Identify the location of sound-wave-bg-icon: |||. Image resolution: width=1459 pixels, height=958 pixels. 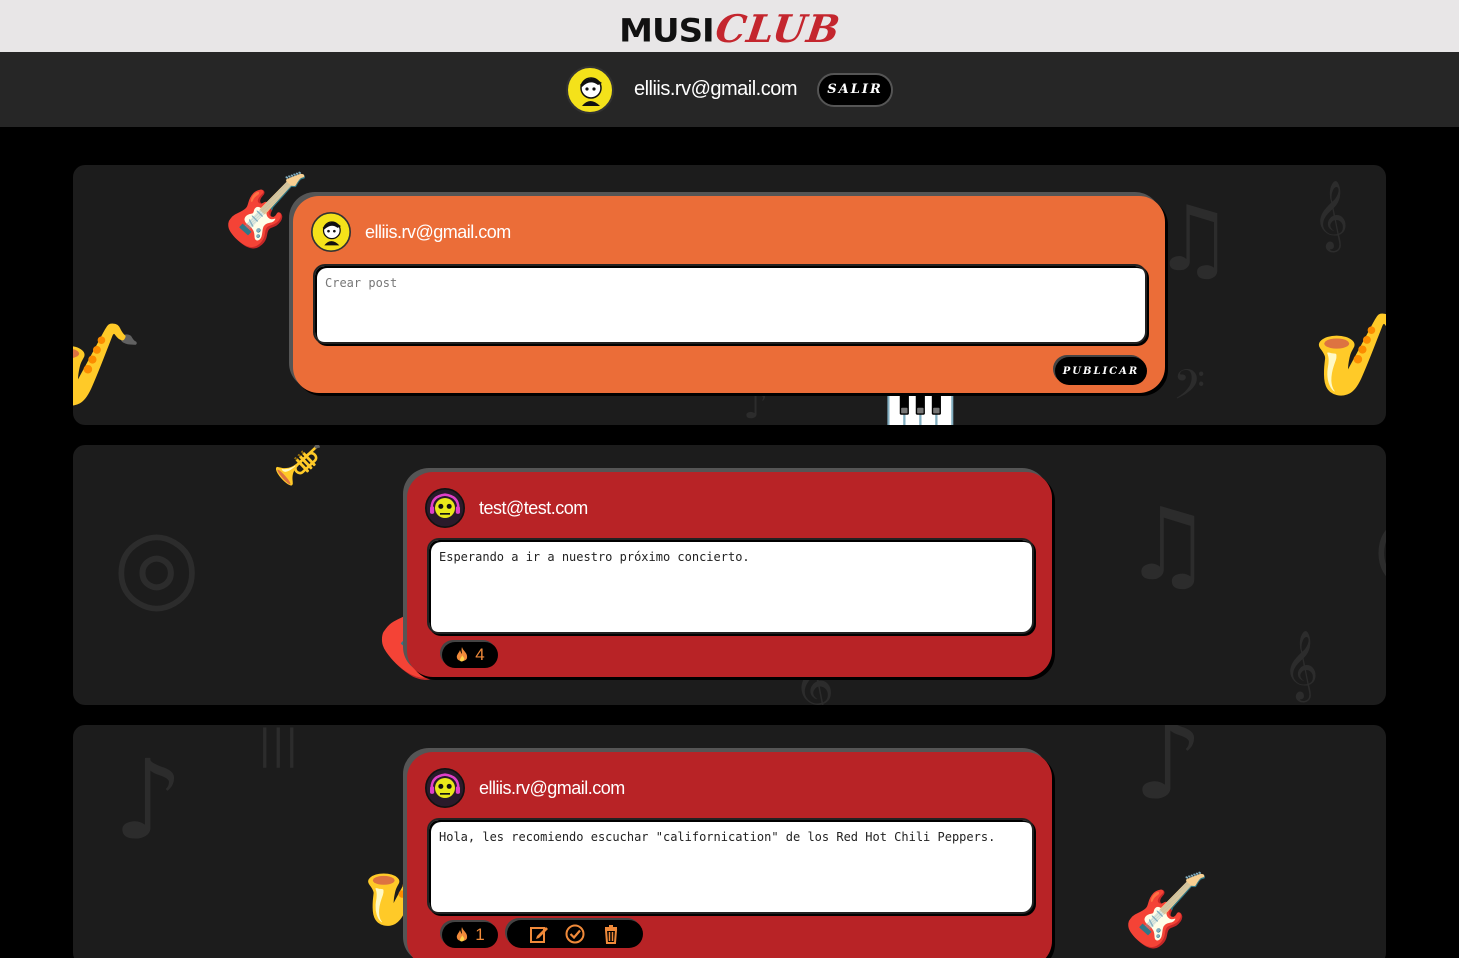
(278, 746).